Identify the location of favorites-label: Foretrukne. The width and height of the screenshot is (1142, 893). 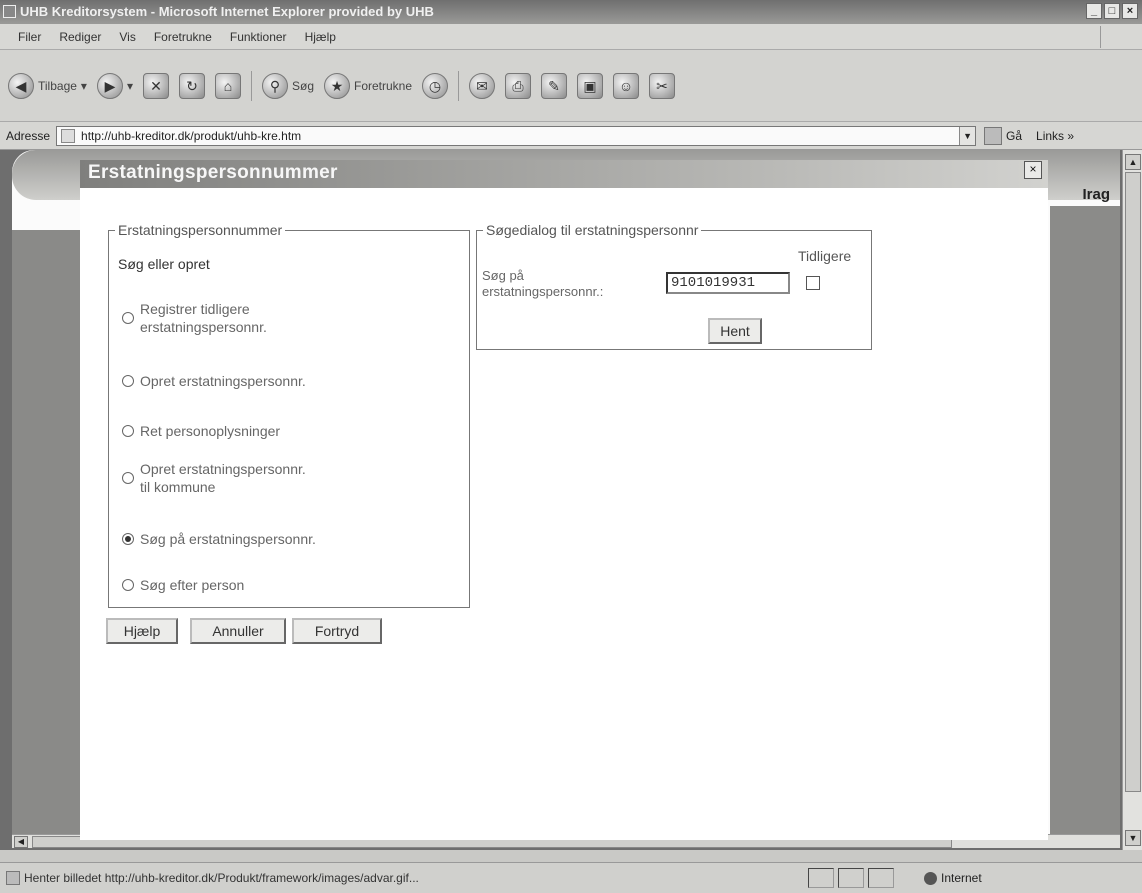
(383, 85).